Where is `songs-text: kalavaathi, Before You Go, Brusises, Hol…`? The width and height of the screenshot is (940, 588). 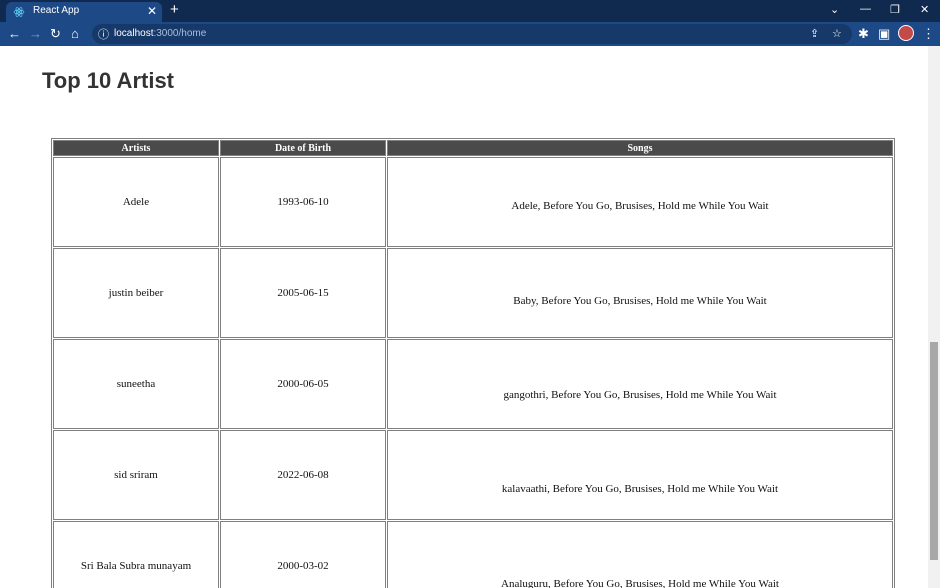
songs-text: kalavaathi, Before You Go, Brusises, Hol… is located at coordinates (640, 489).